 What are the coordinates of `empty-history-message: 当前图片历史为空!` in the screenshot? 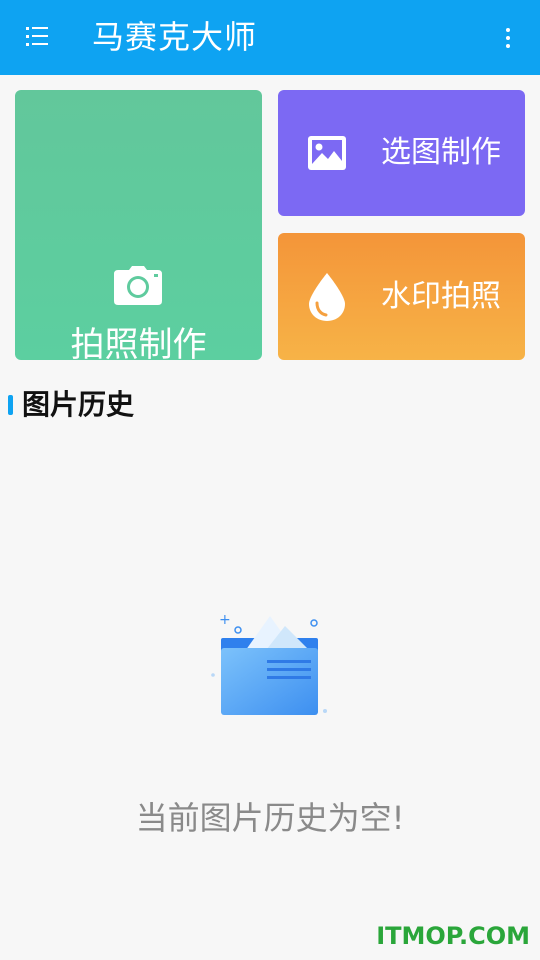 It's located at (270, 818).